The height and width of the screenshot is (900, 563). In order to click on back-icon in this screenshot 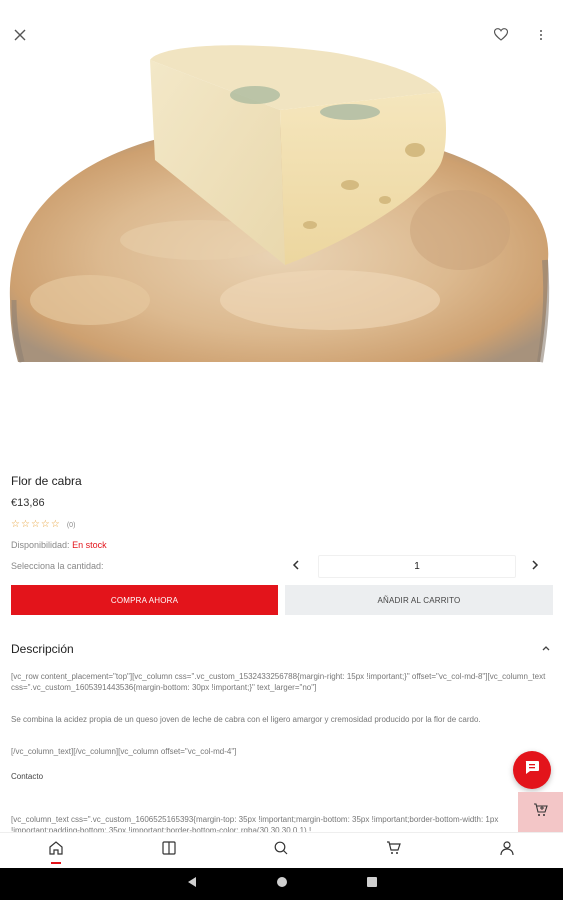, I will do `click(192, 884)`.